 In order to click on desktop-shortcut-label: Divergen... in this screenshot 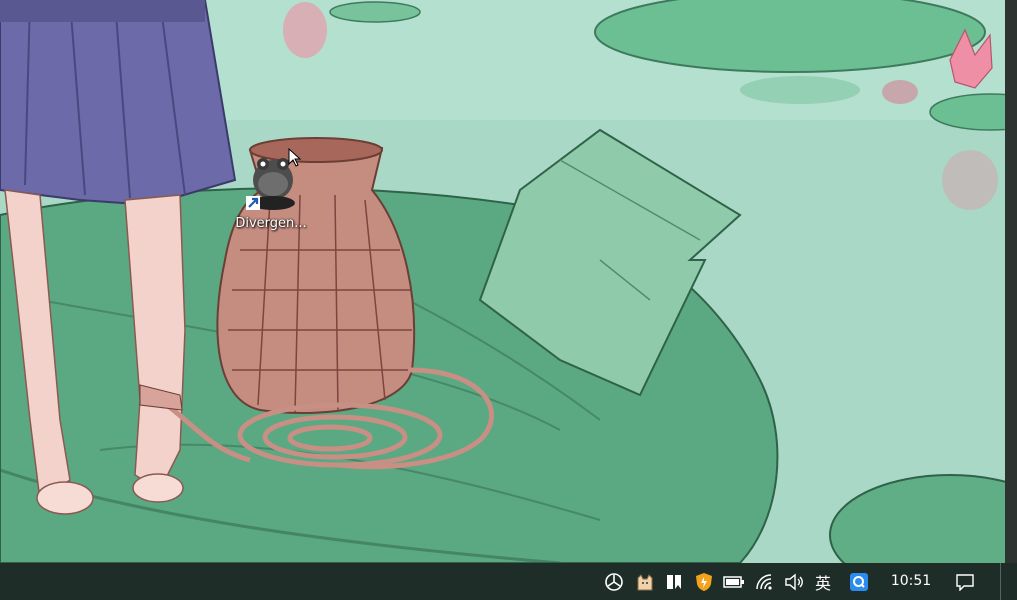, I will do `click(271, 223)`.